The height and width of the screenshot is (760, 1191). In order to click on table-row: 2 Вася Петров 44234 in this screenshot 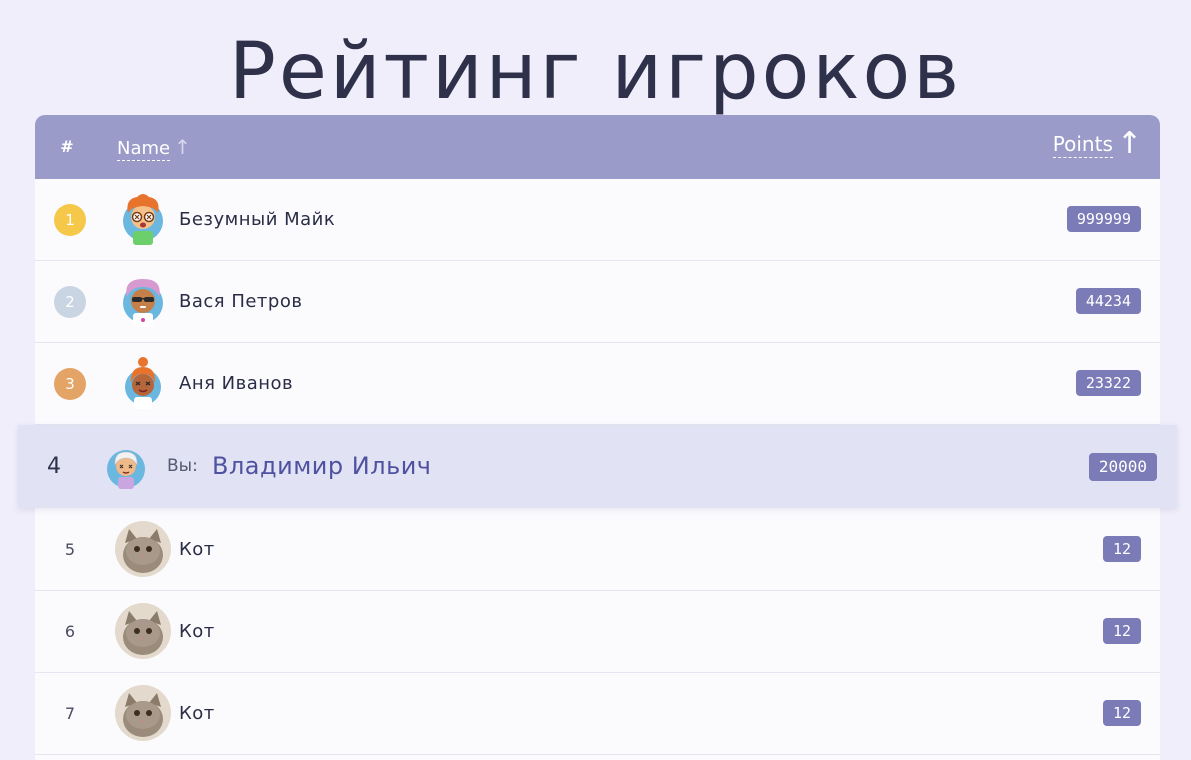, I will do `click(597, 302)`.